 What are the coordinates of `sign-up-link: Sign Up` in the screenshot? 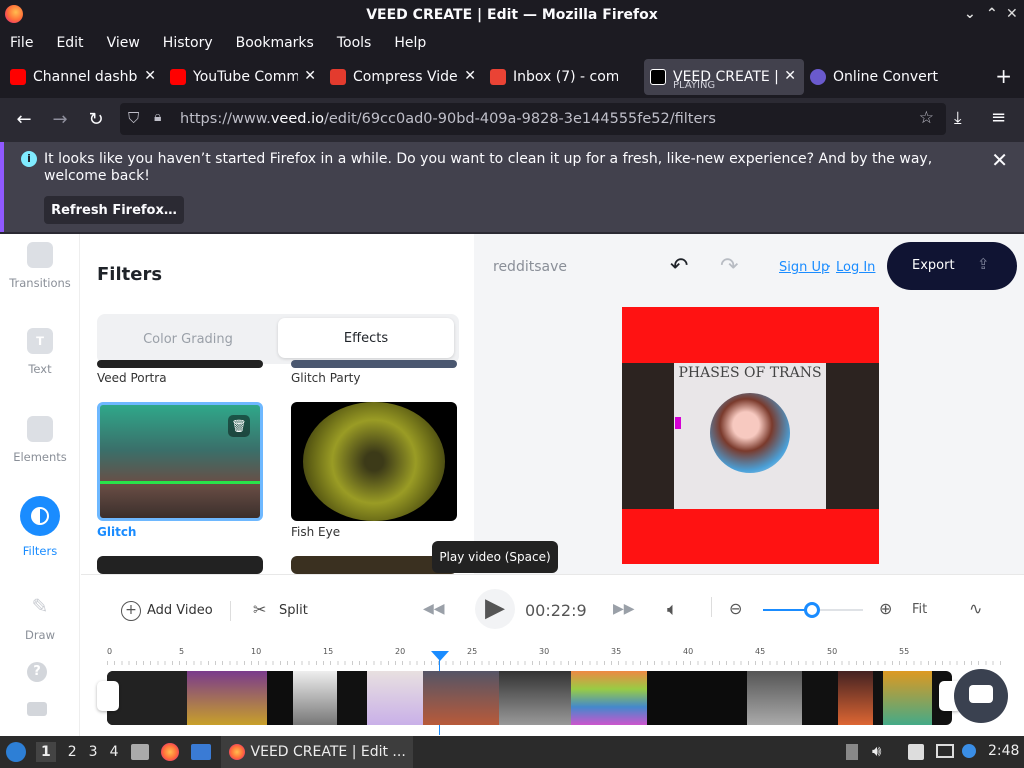 It's located at (804, 267).